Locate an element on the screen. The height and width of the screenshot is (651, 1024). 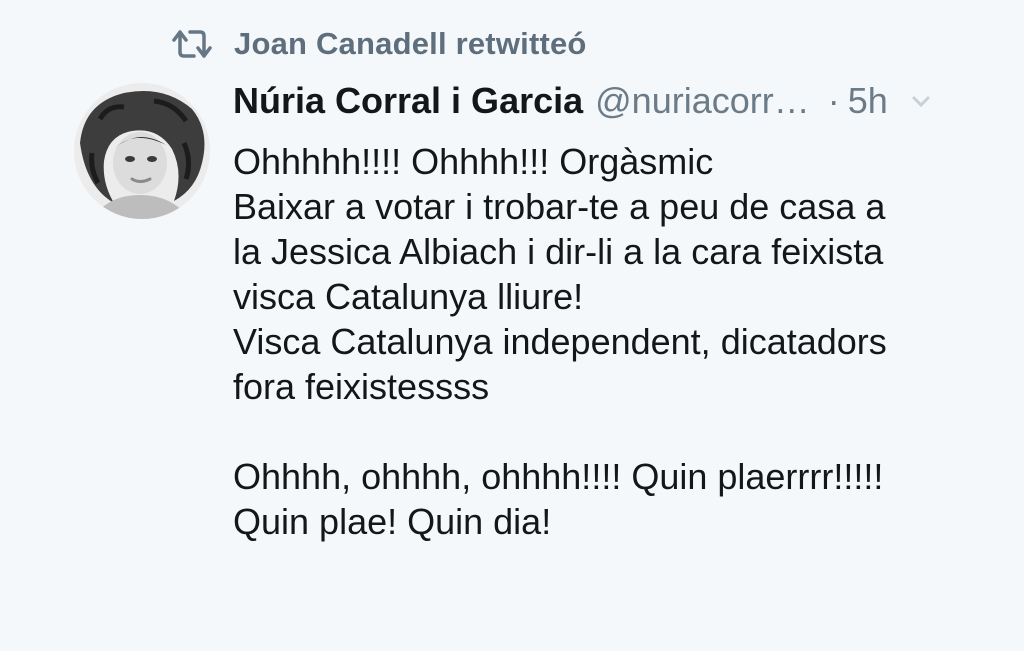
tweet-header: Núria Corral i Garcia @nuriacorr… · 5h is located at coordinates (628, 104).